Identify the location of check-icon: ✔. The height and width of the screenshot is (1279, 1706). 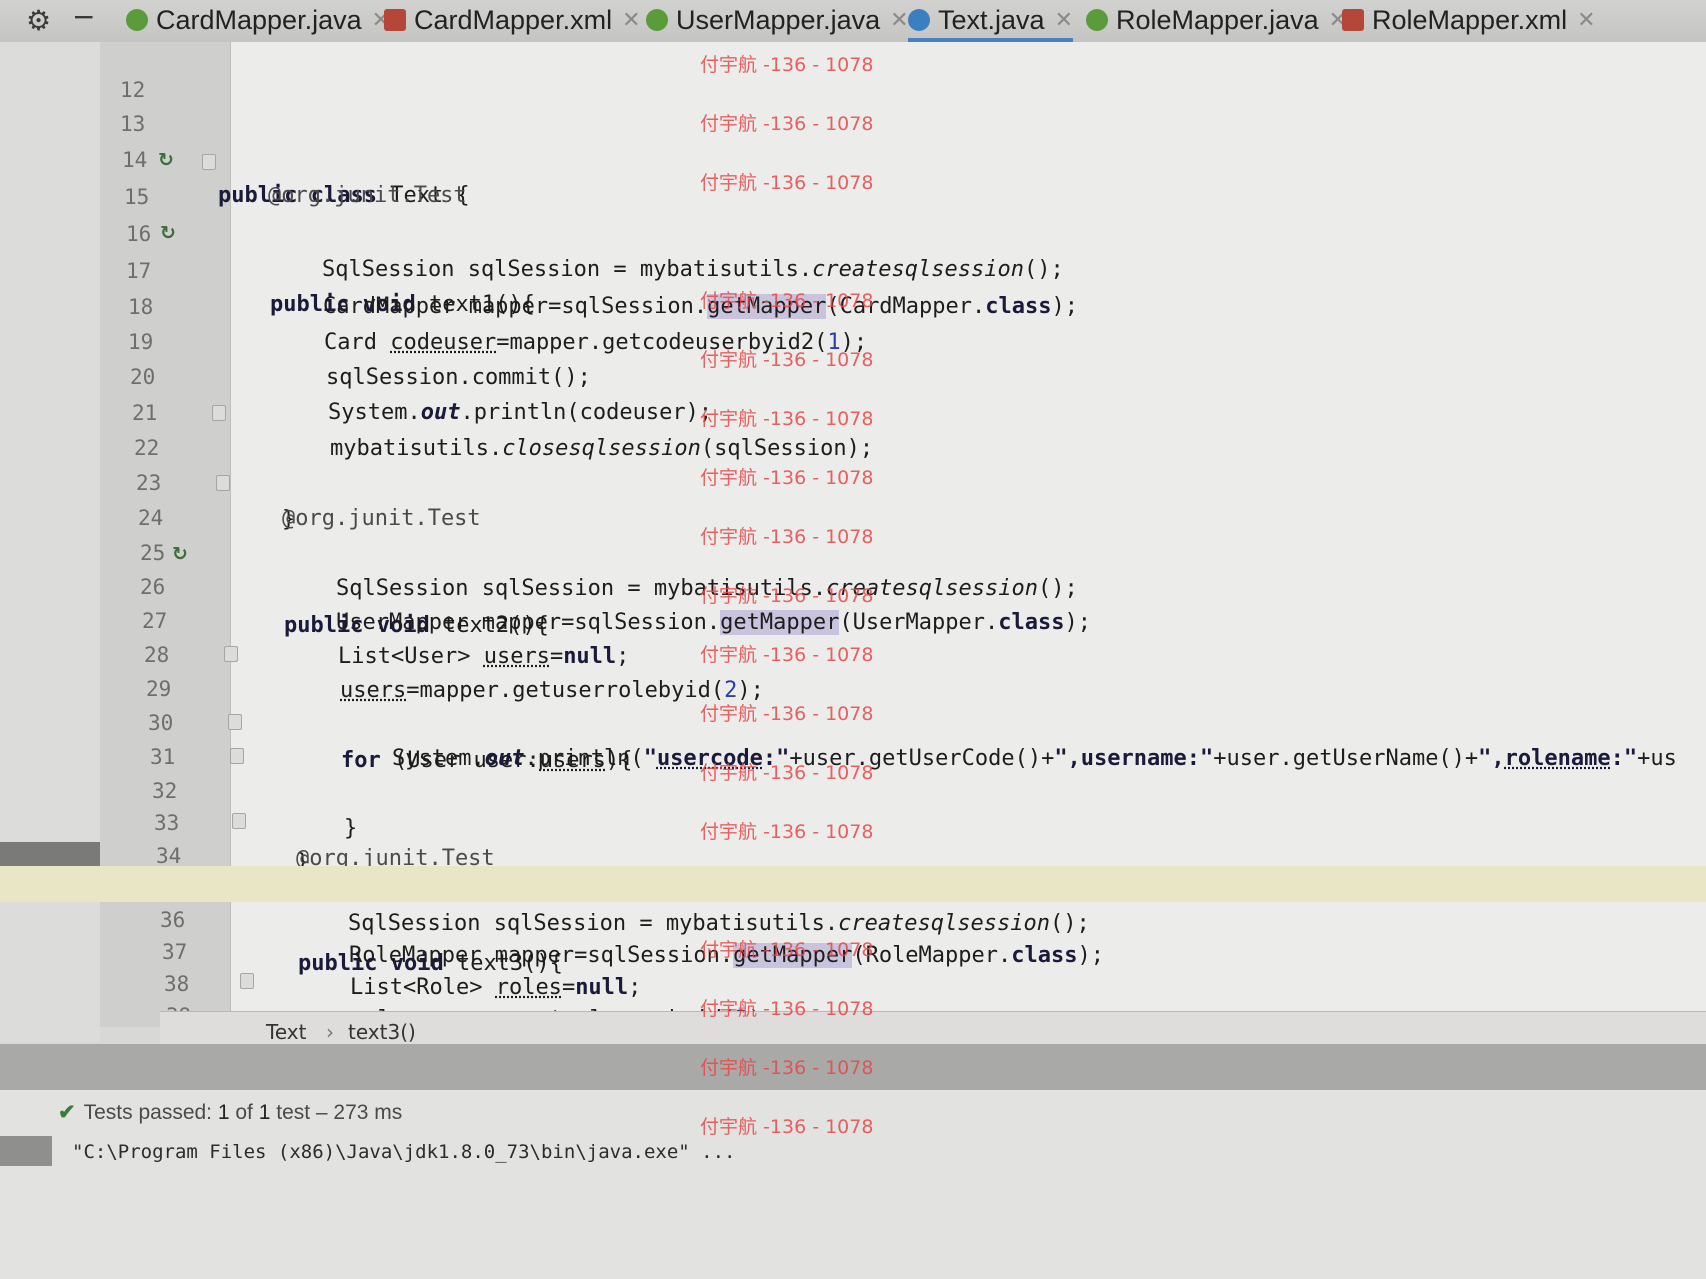
(67, 1112).